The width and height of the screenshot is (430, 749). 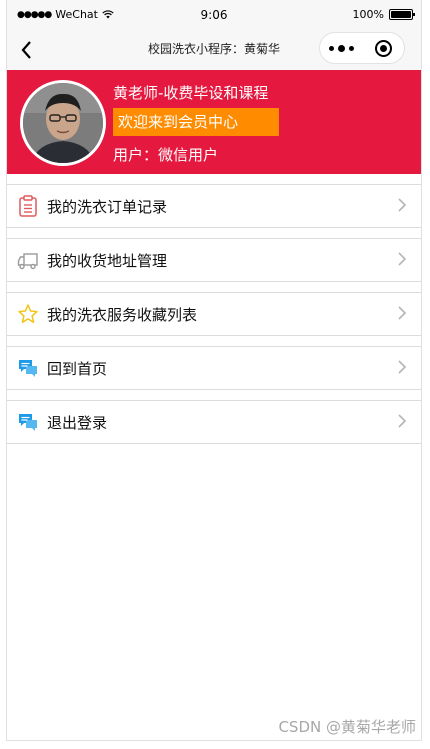 I want to click on menu-item-home: 回到首页, so click(x=214, y=368).